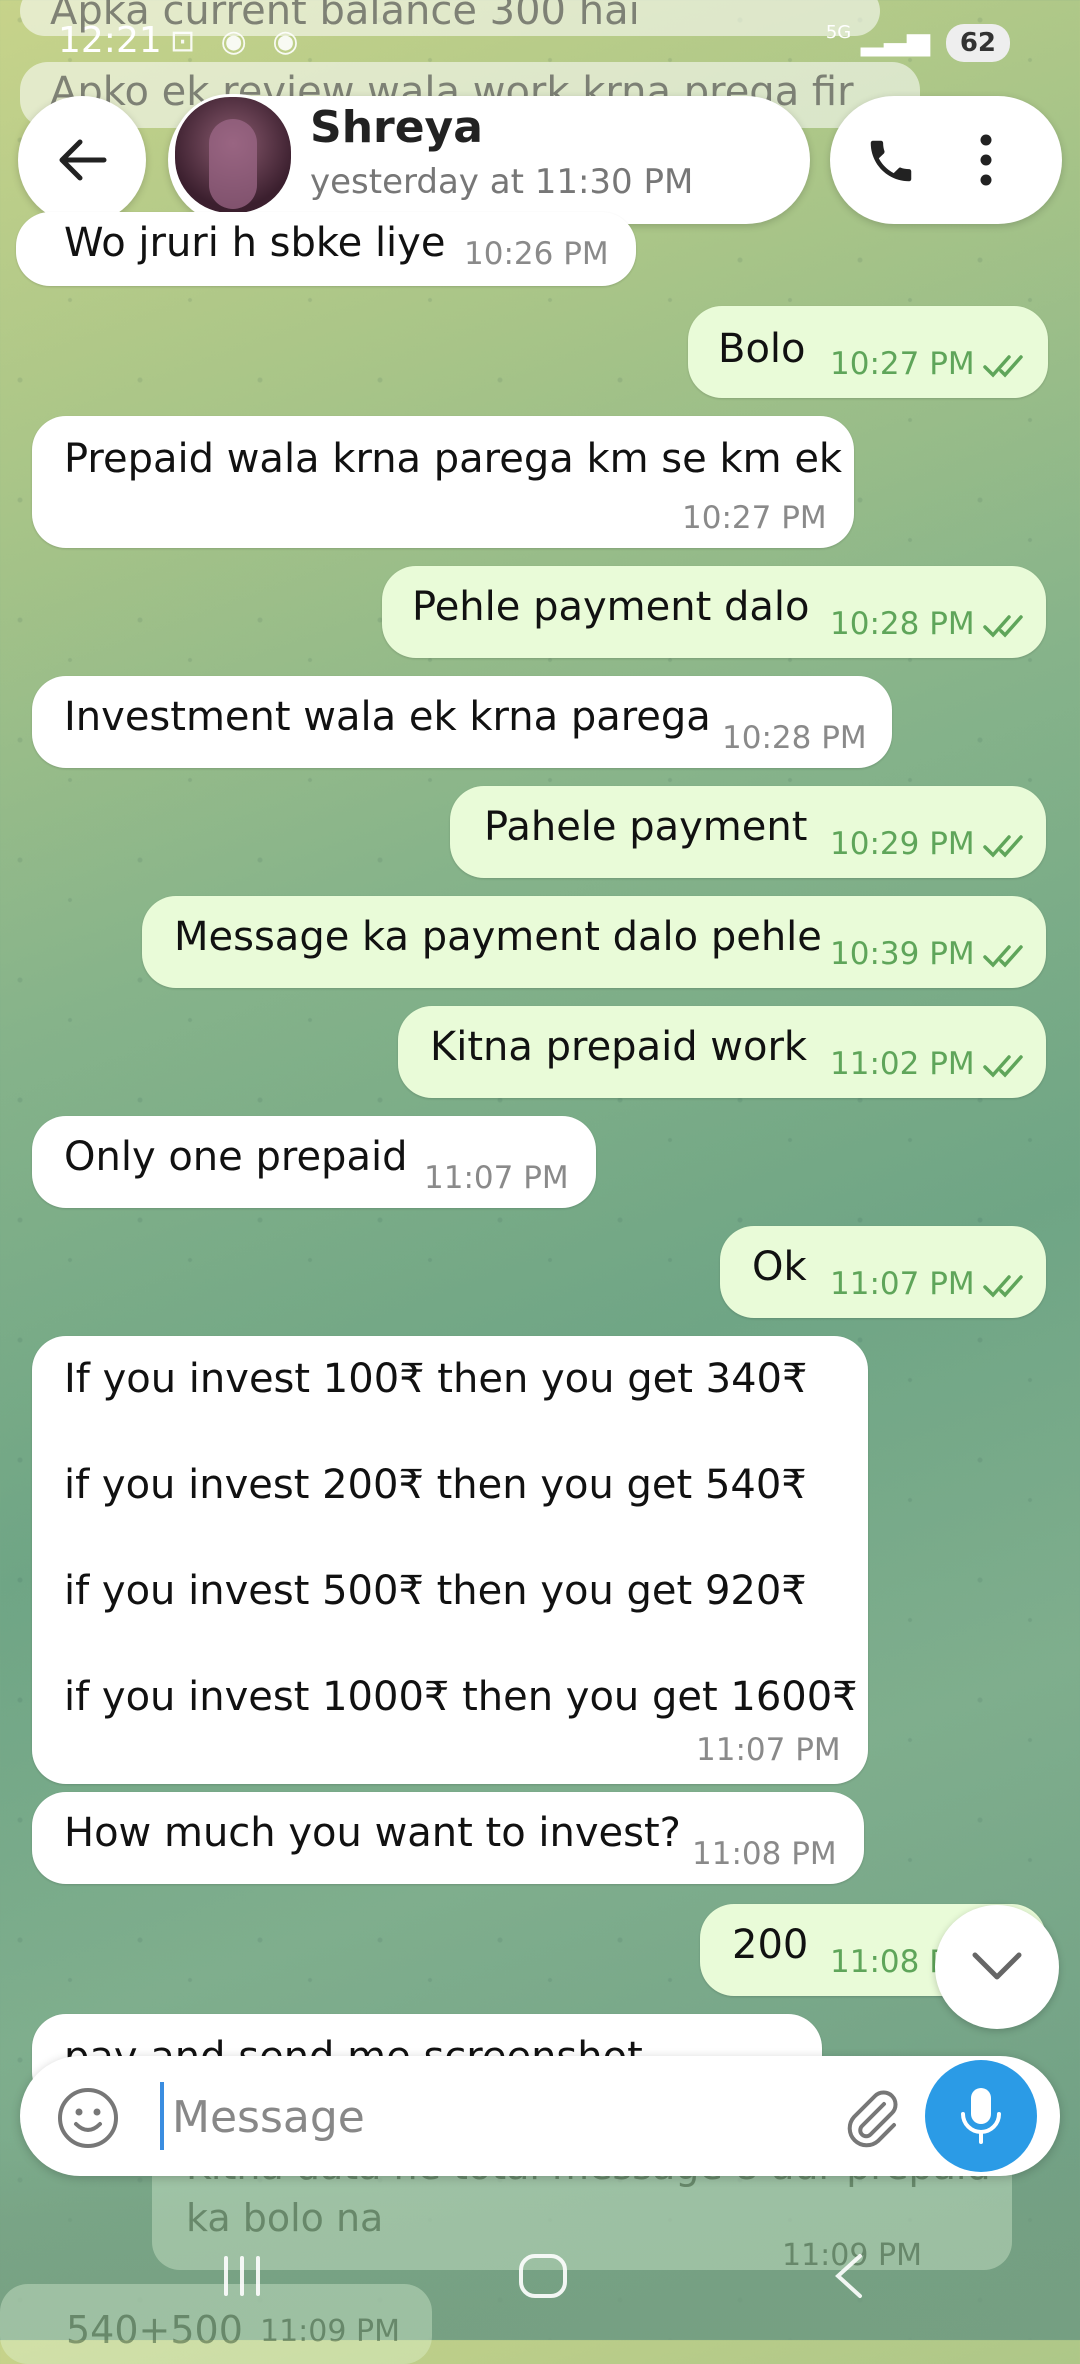  I want to click on message-time: 11:08 PM, so click(764, 1854).